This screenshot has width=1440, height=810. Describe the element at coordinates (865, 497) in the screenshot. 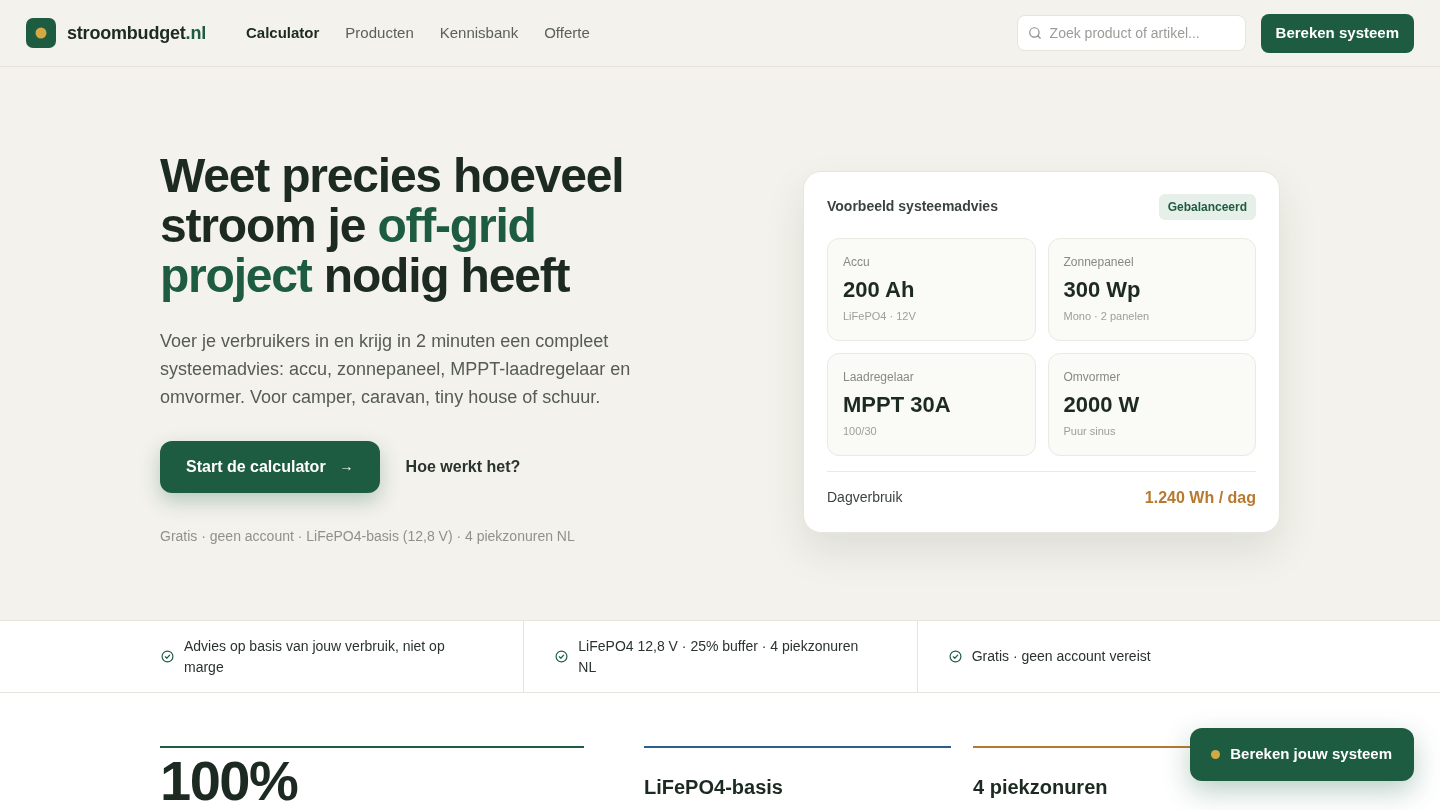

I see `daily-usage-label: Dagverbruik` at that location.